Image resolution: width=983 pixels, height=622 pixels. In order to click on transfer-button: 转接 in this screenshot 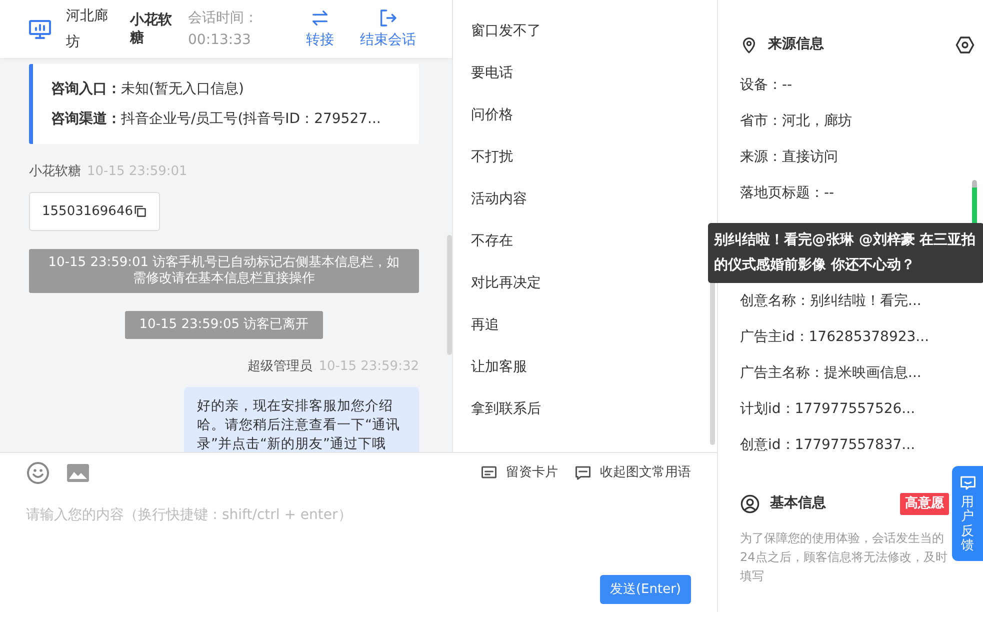, I will do `click(320, 29)`.